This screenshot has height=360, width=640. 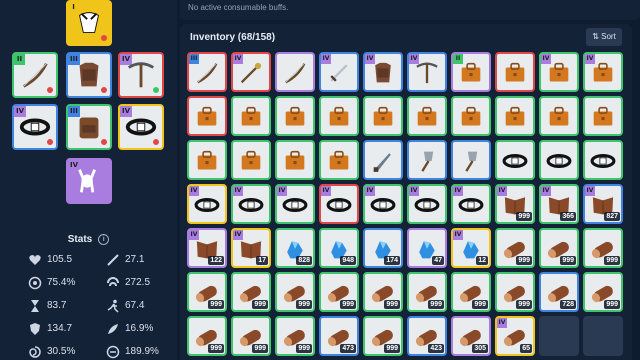 What do you see at coordinates (262, 260) in the screenshot?
I see `item-quantity: 17` at bounding box center [262, 260].